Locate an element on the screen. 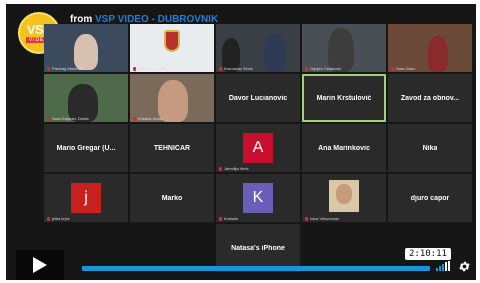 The image size is (480, 283). participant-caption: Ivica Vrtovcovac is located at coordinates (322, 218).